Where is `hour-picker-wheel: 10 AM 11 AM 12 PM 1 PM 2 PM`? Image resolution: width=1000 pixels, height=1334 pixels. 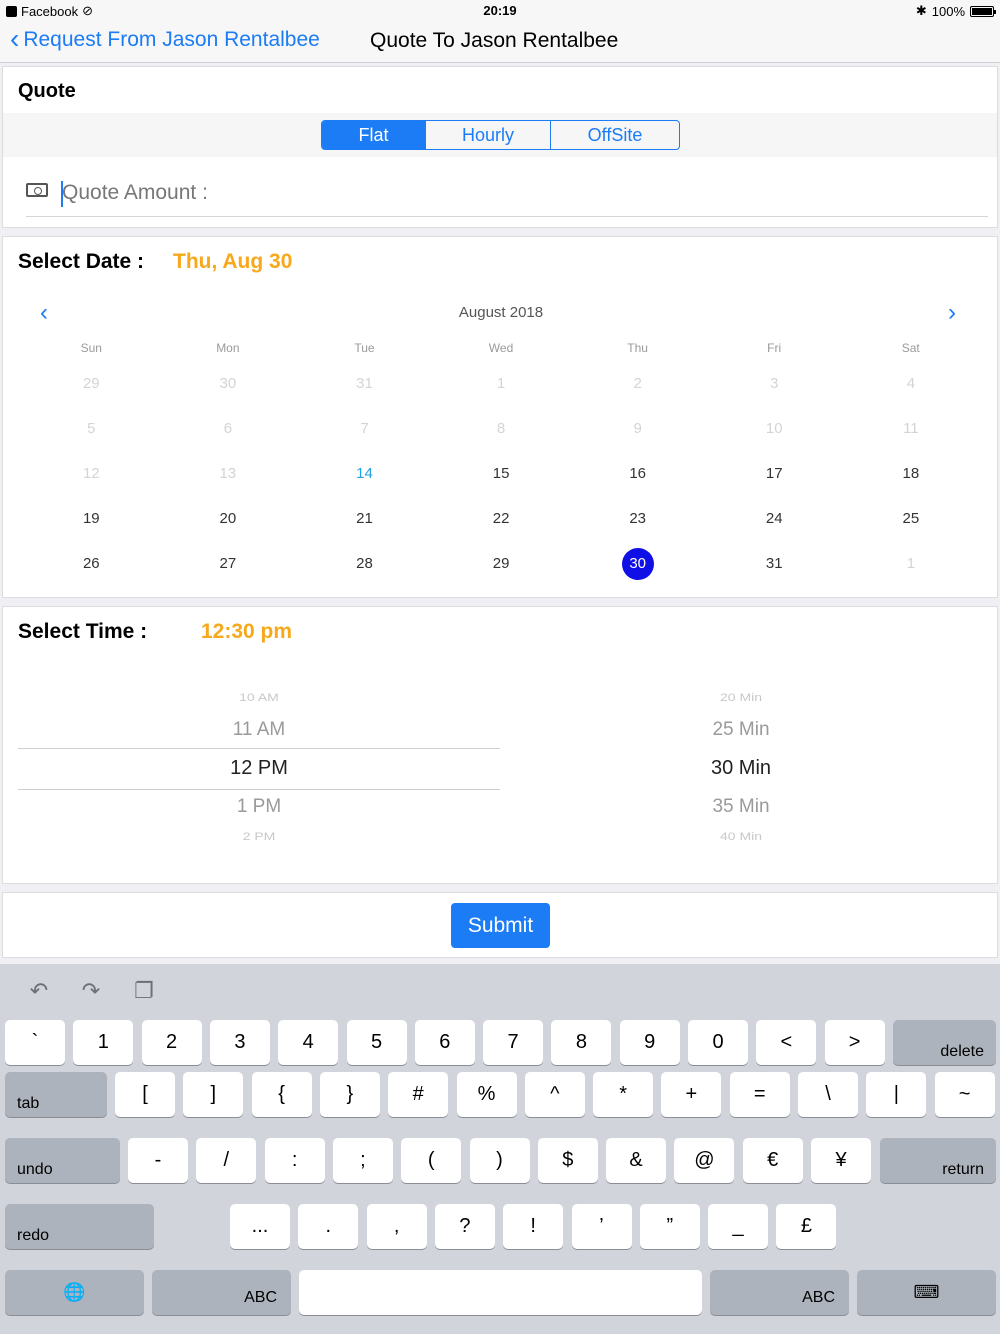 hour-picker-wheel: 10 AM 11 AM 12 PM 1 PM 2 PM is located at coordinates (259, 767).